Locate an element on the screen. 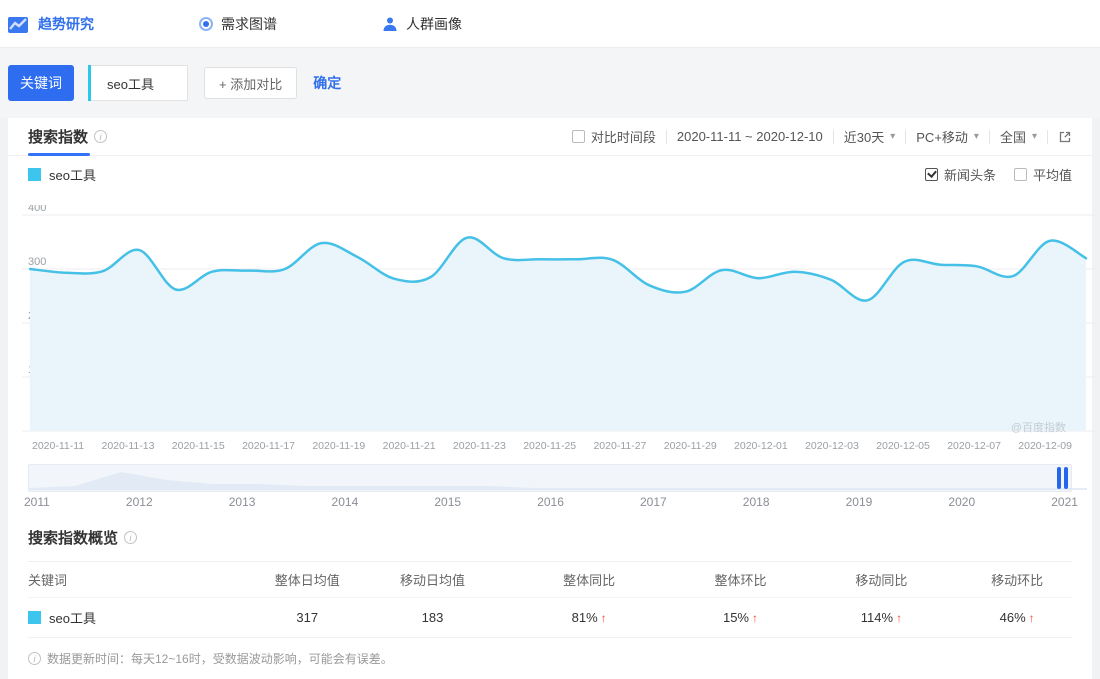 This screenshot has width=1100, height=679. date-range: 2020-11-11 ~ 2020-12-10 is located at coordinates (750, 136).